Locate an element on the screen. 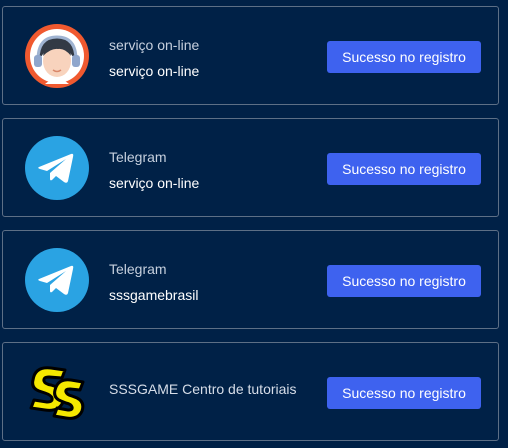 This screenshot has height=448, width=508. contact-text: Telegram sssgamebrasil is located at coordinates (214, 279).